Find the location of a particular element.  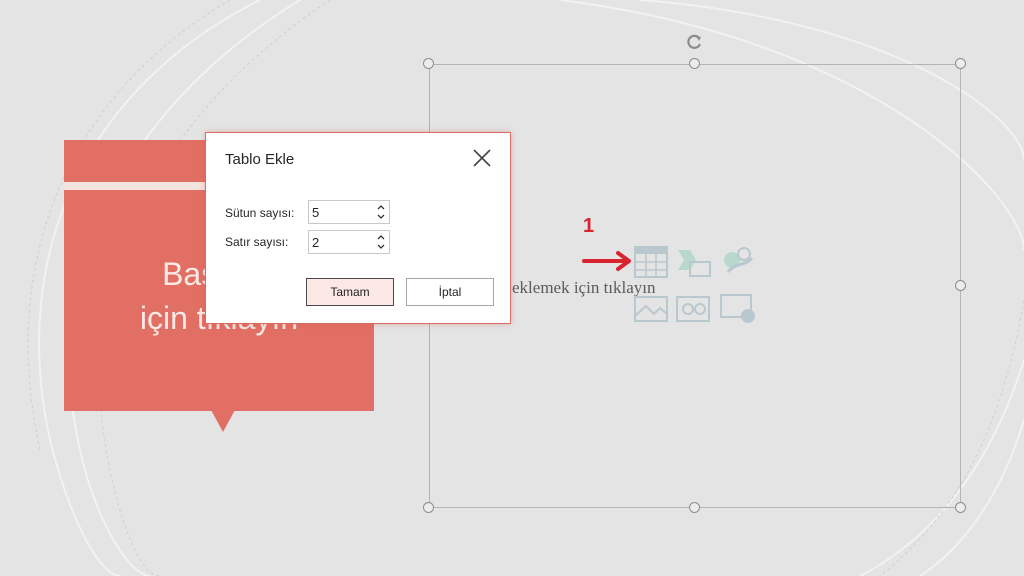

online-pictures-icon is located at coordinates (694, 307).